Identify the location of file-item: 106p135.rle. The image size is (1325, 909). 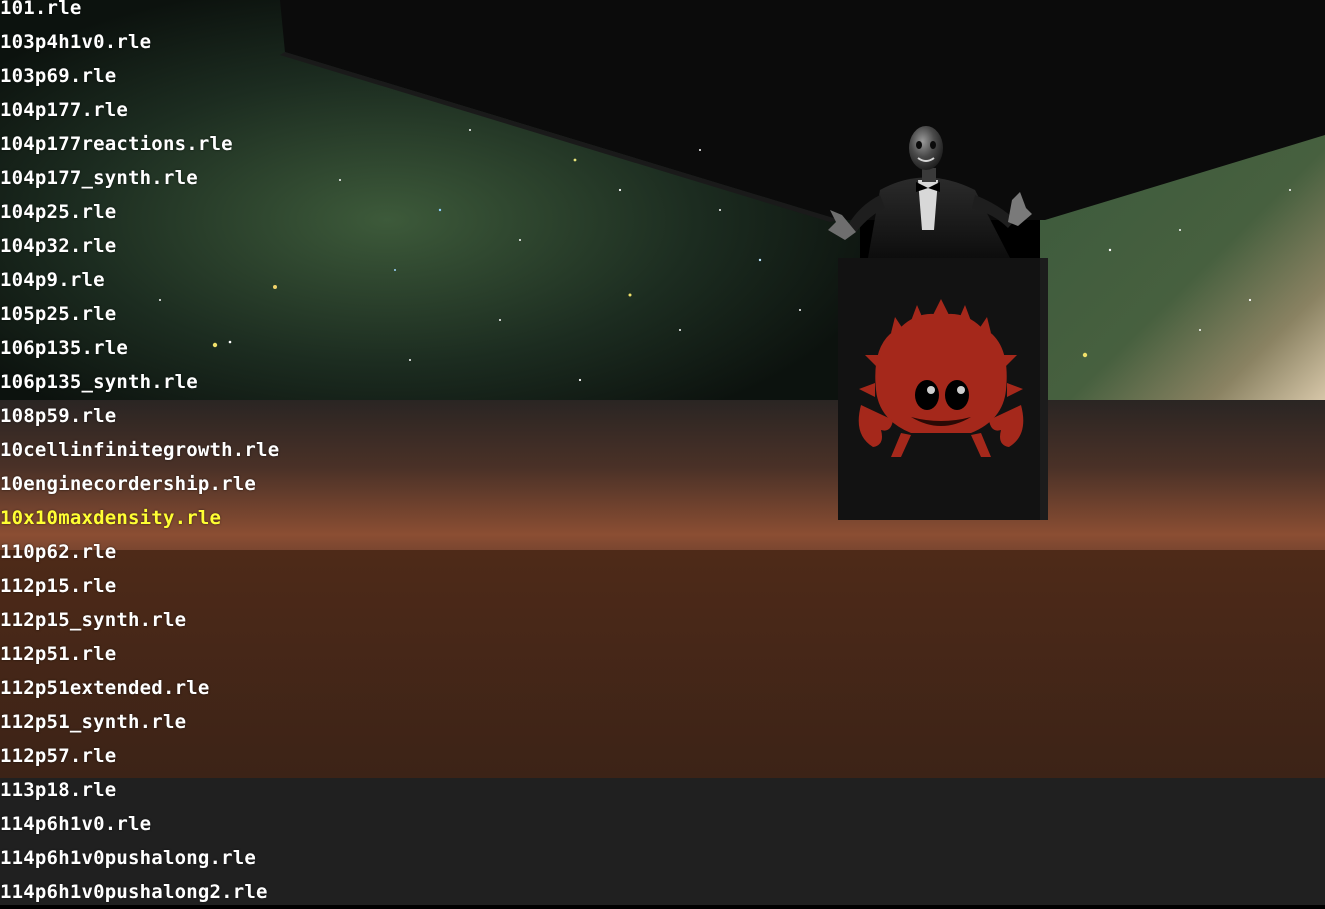
(139, 348).